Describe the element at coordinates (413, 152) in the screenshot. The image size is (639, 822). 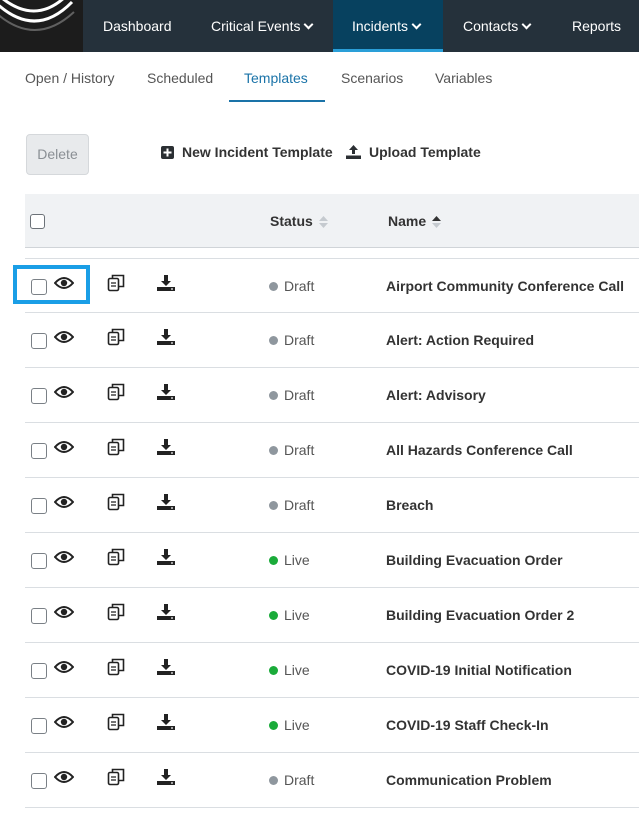
I see `upload-template-button: Upload Template` at that location.